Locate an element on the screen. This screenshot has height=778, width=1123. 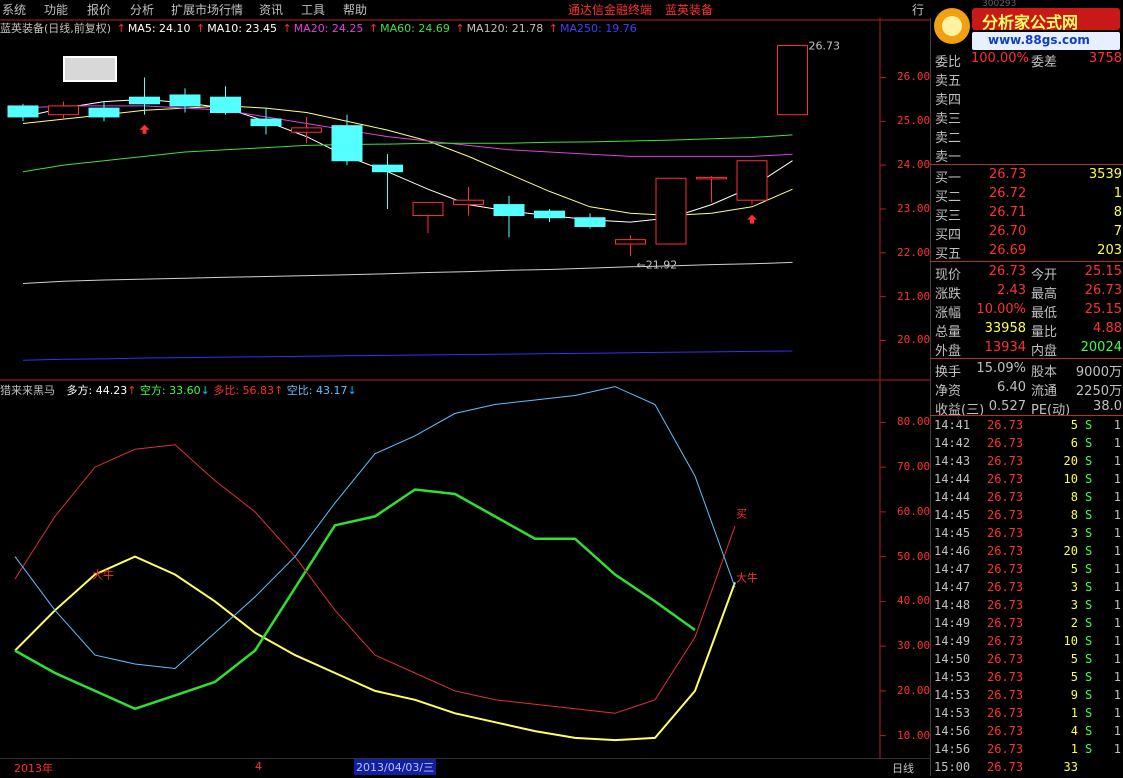
stat-value: 15.09% is located at coordinates (1001, 368).